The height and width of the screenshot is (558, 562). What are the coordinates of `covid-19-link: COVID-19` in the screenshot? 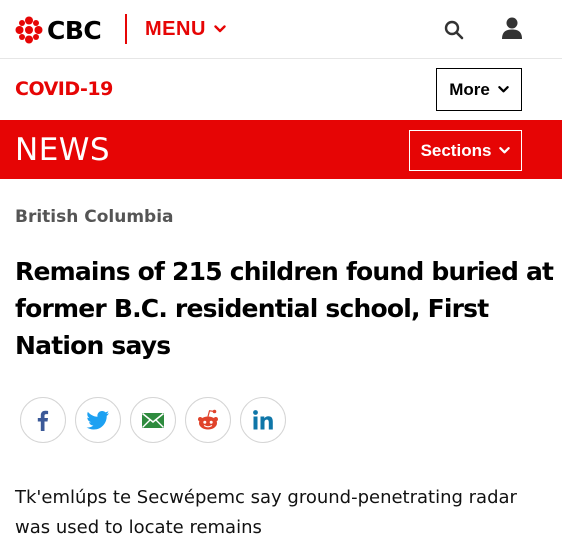 It's located at (64, 89).